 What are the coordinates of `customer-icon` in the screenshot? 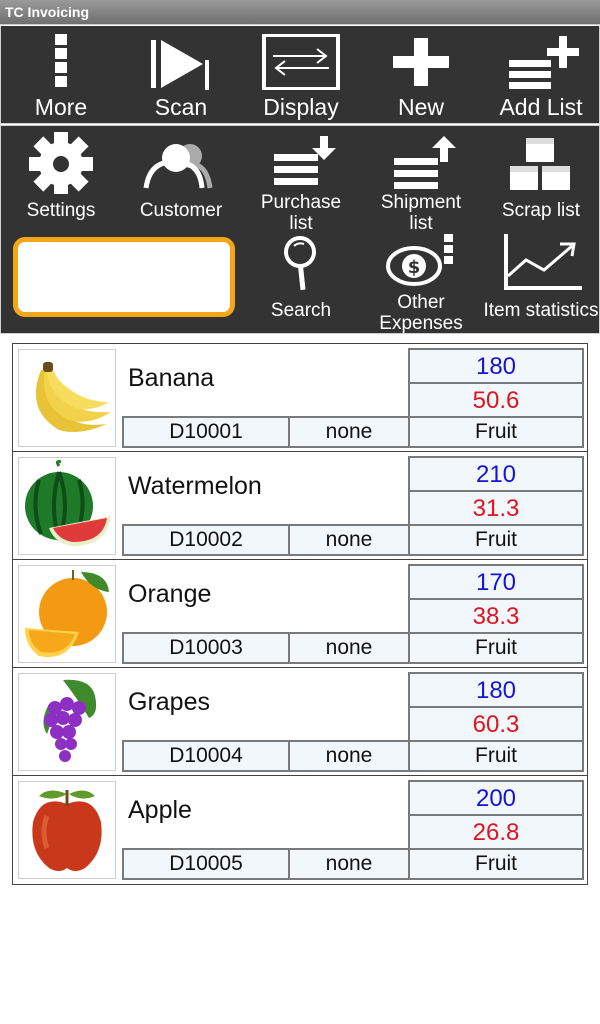 It's located at (178, 166).